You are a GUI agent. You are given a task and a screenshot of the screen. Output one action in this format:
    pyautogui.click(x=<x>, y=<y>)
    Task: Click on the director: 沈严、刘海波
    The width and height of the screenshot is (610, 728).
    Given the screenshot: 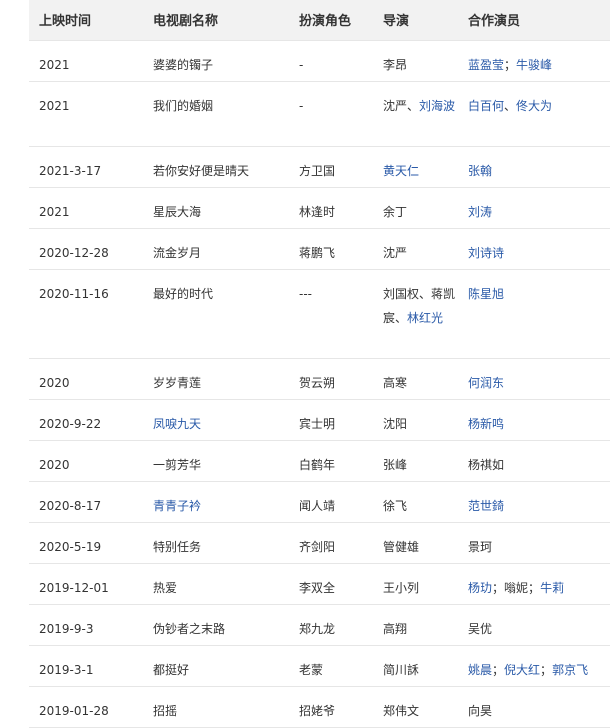 What is the action you would take?
    pyautogui.click(x=415, y=114)
    